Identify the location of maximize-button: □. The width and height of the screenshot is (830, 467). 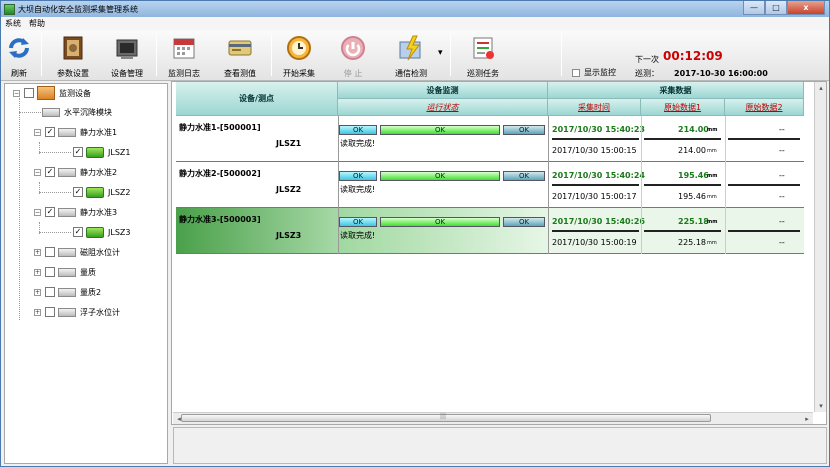
(776, 8).